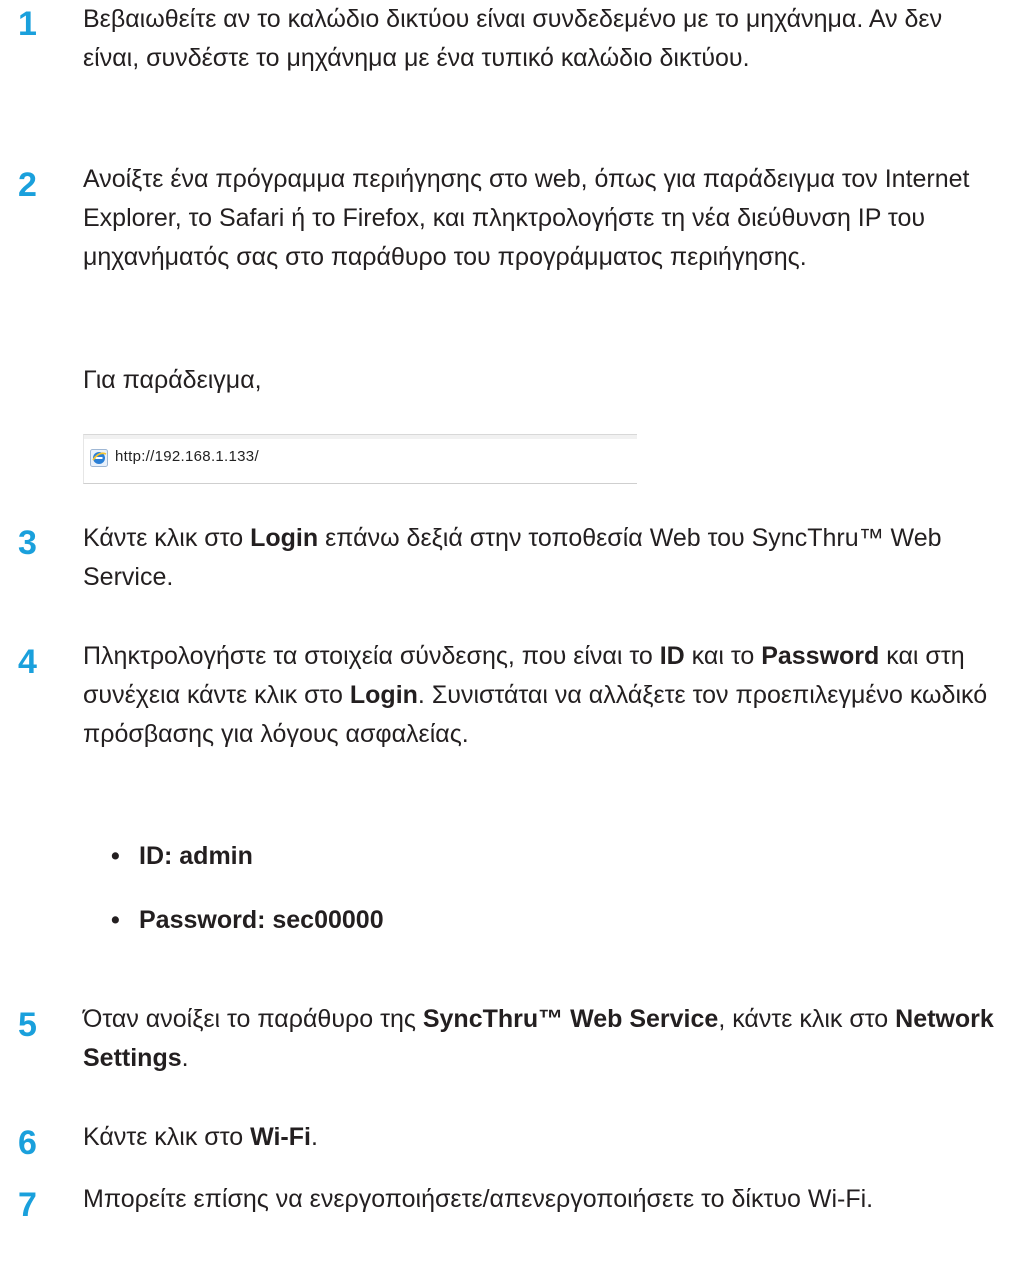 This screenshot has height=1263, width=1035. What do you see at coordinates (27, 662) in the screenshot?
I see `step-number: 4` at bounding box center [27, 662].